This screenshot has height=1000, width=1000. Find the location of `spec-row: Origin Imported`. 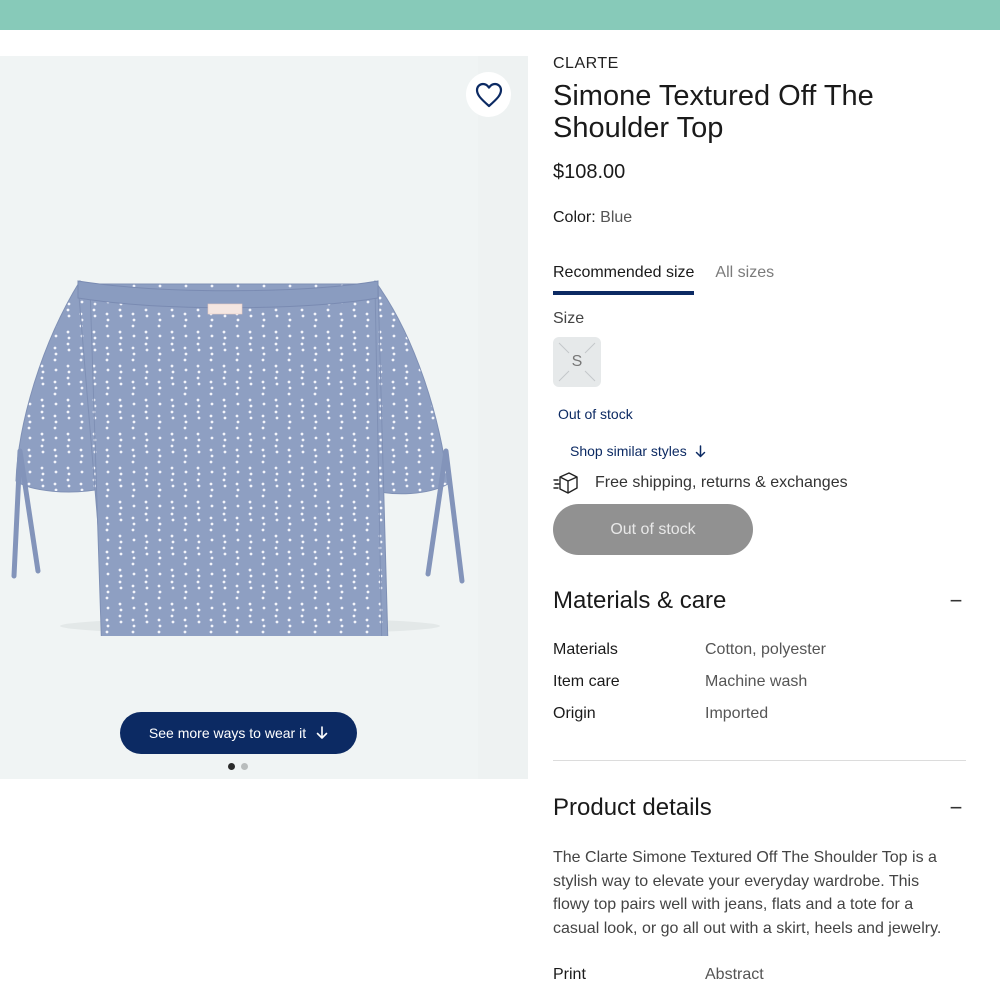

spec-row: Origin Imported is located at coordinates (759, 714).